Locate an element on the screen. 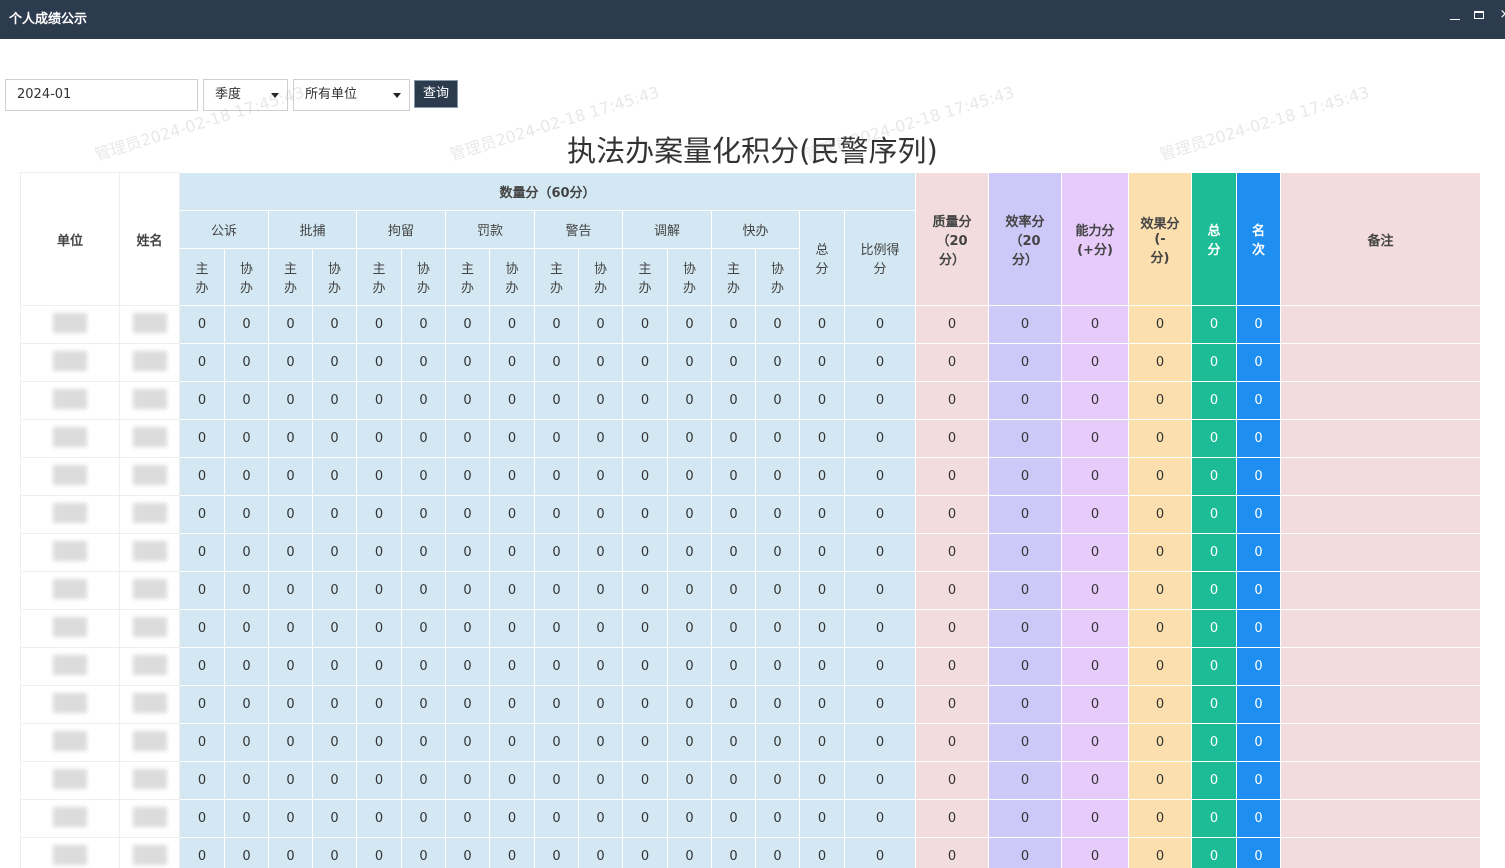 The width and height of the screenshot is (1505, 868). period-select: 季度 is located at coordinates (245, 95).